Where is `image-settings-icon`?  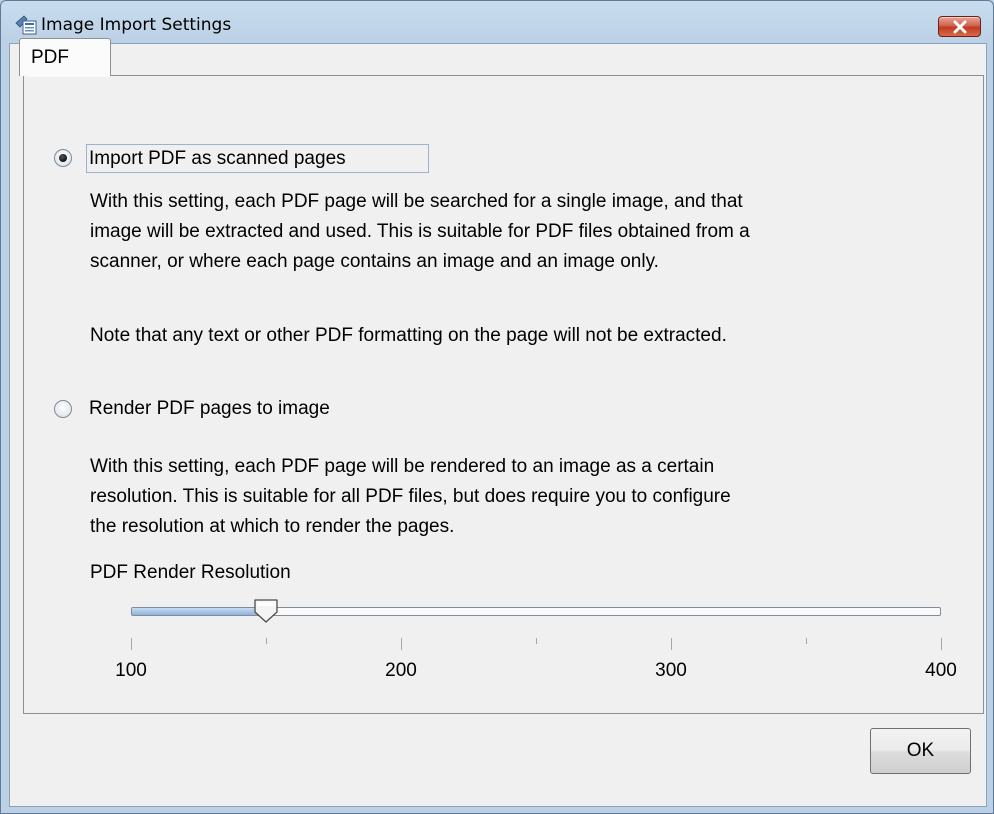 image-settings-icon is located at coordinates (26, 25).